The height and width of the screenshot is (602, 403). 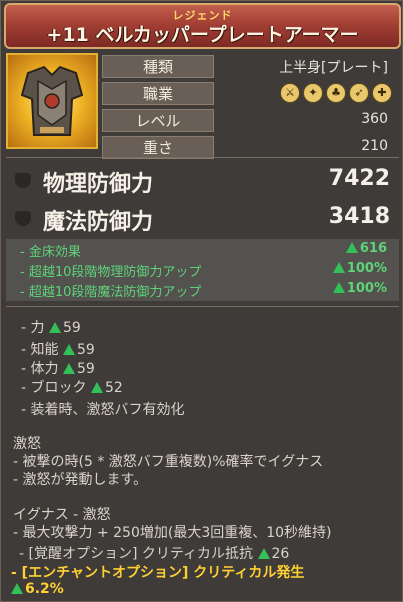 I want to click on bonus-label: - 超越10段階魔法防御力アップ, so click(x=111, y=292).